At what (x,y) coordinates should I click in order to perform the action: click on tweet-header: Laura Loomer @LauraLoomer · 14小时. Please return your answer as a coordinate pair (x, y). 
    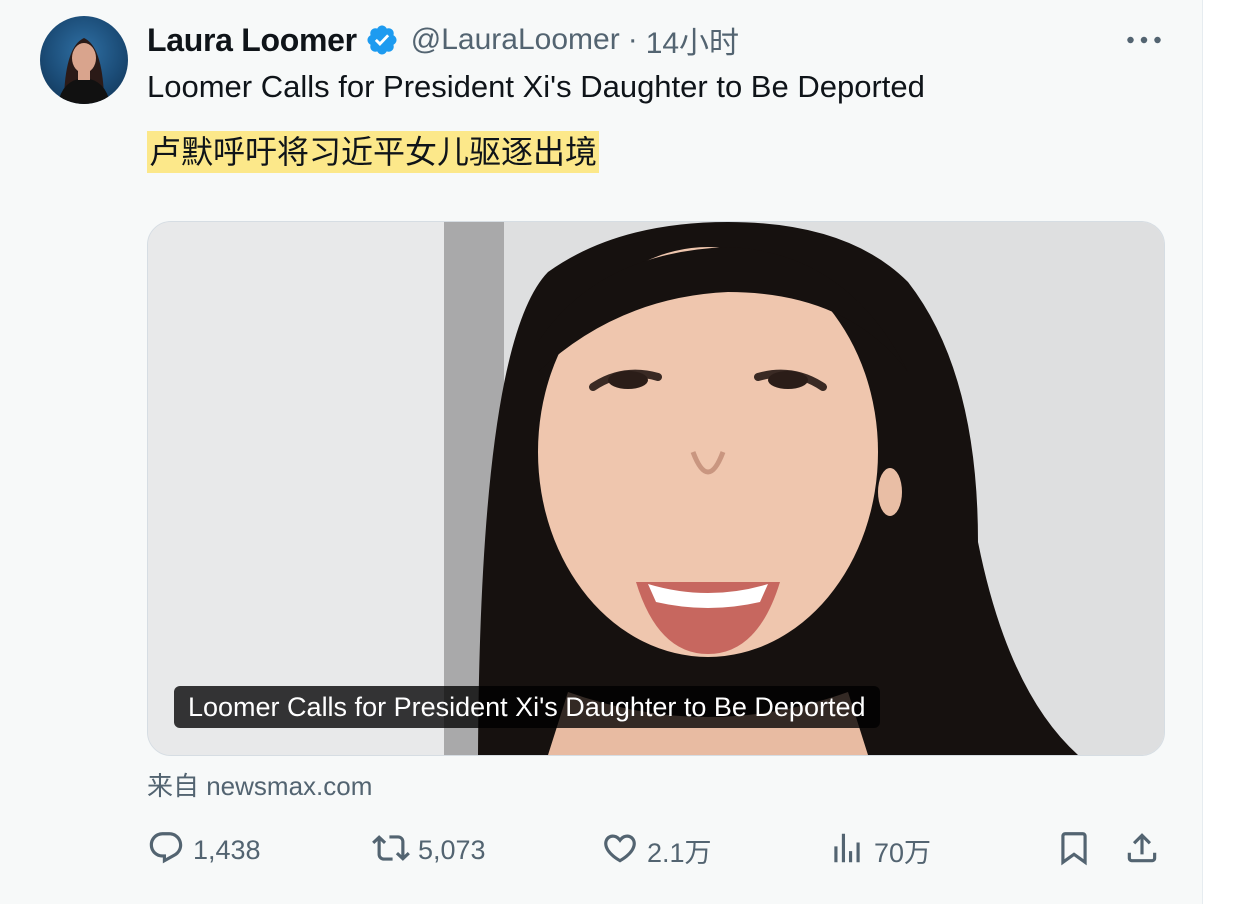
    Looking at the image, I should click on (443, 40).